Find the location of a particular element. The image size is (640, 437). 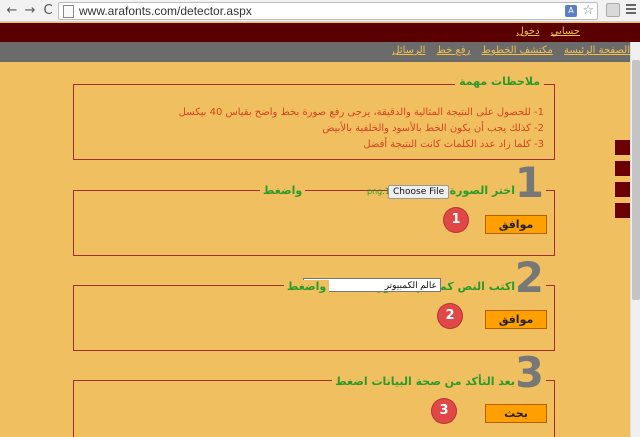

step2-ok-button: موافق is located at coordinates (516, 319).